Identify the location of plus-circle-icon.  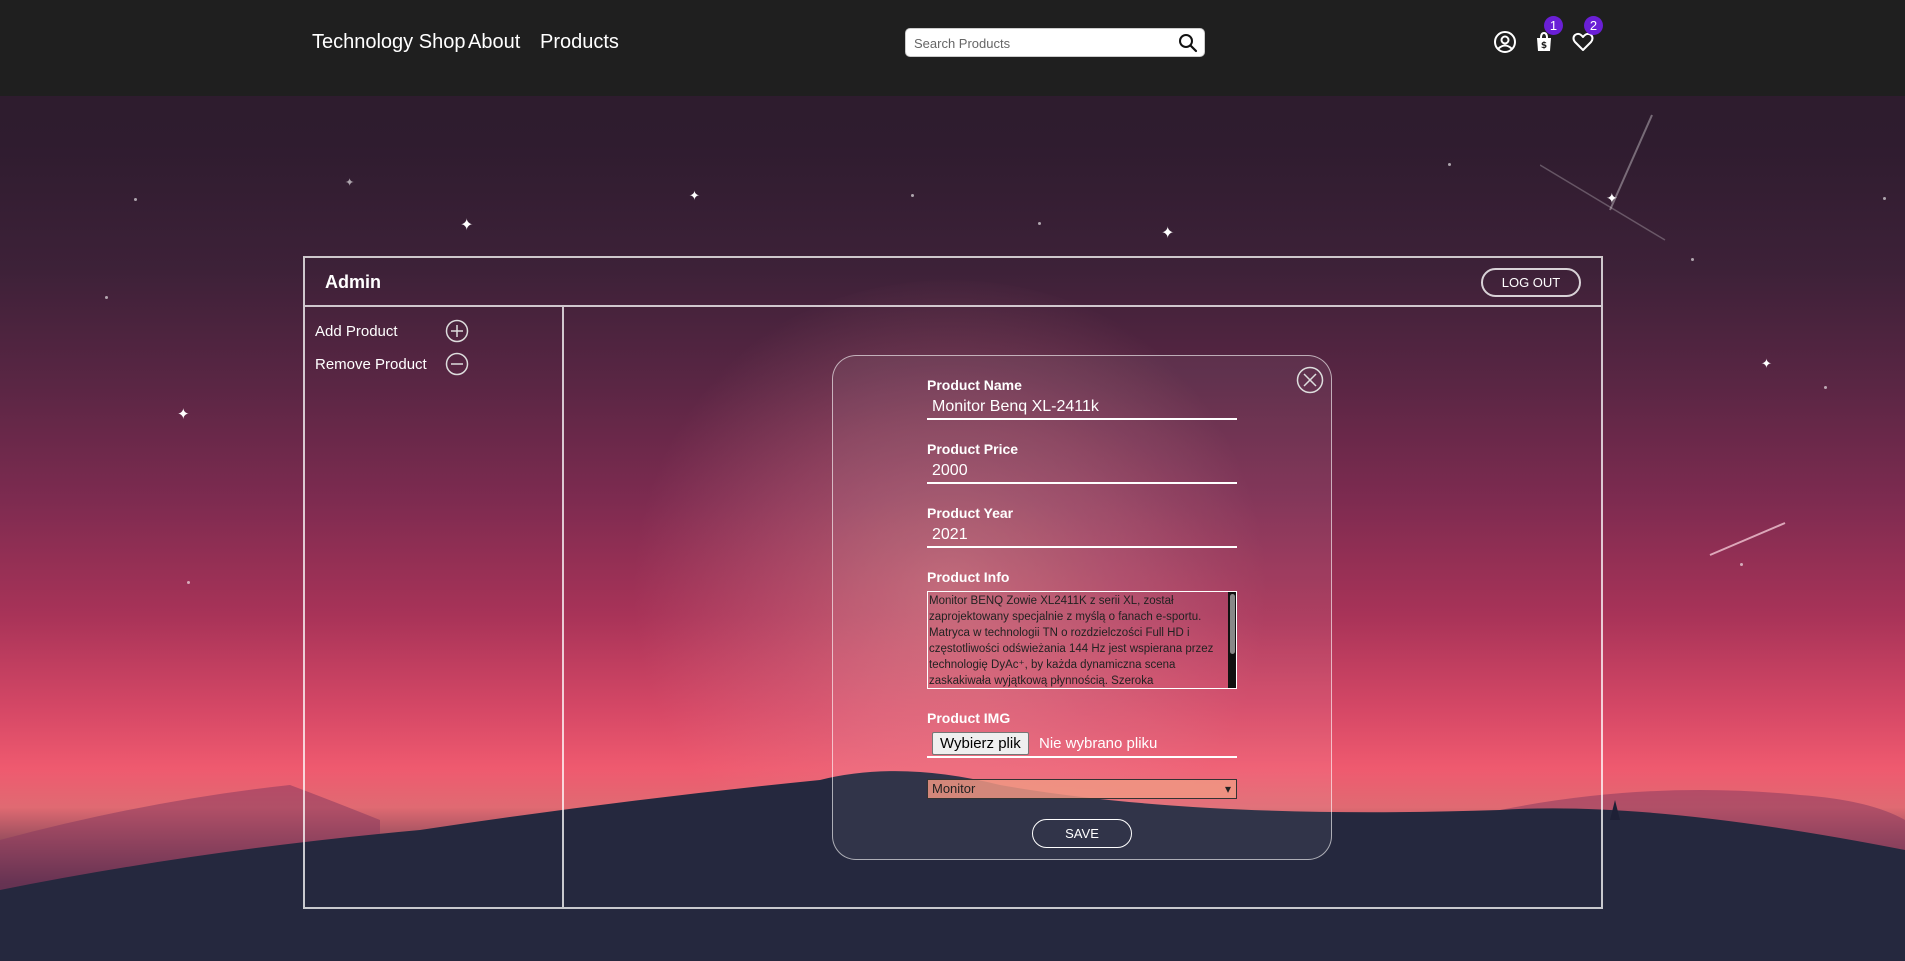
(457, 331).